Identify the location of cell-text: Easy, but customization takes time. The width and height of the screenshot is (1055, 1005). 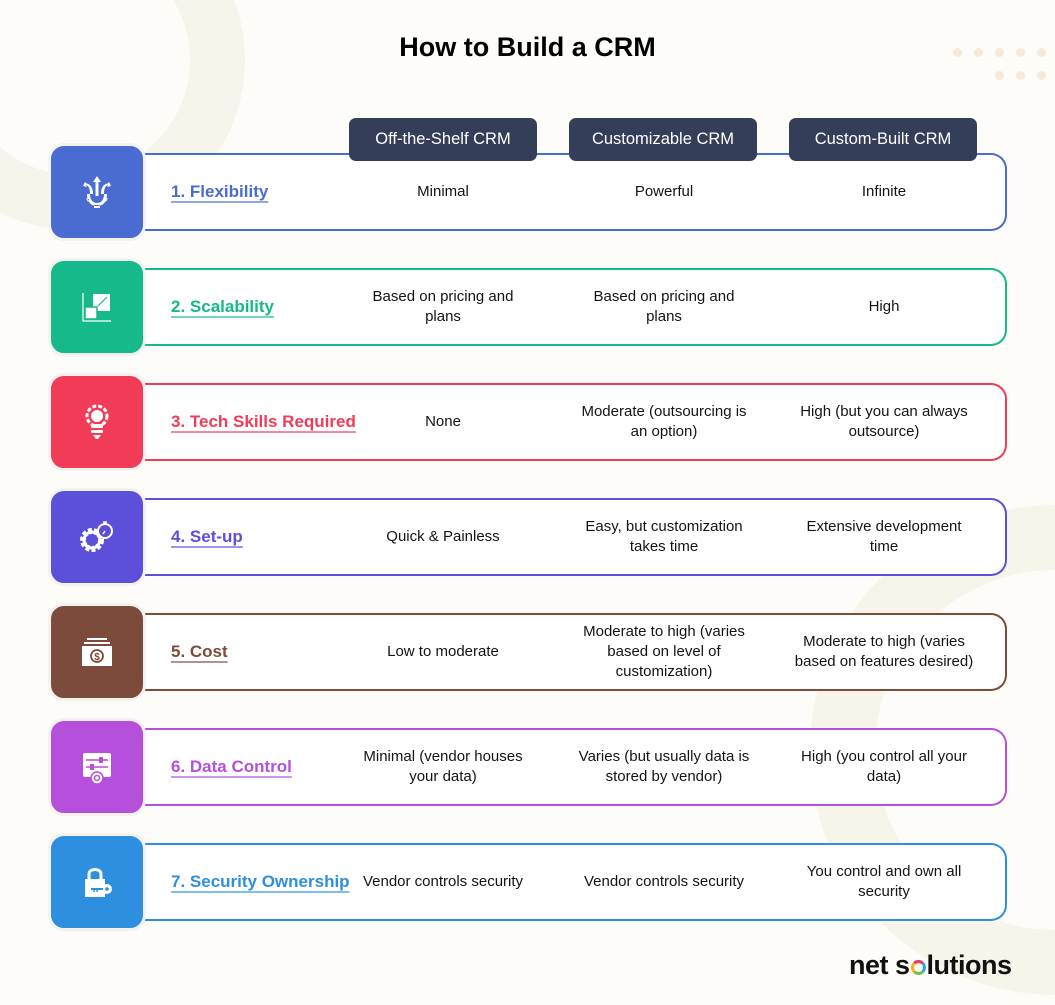
(664, 536).